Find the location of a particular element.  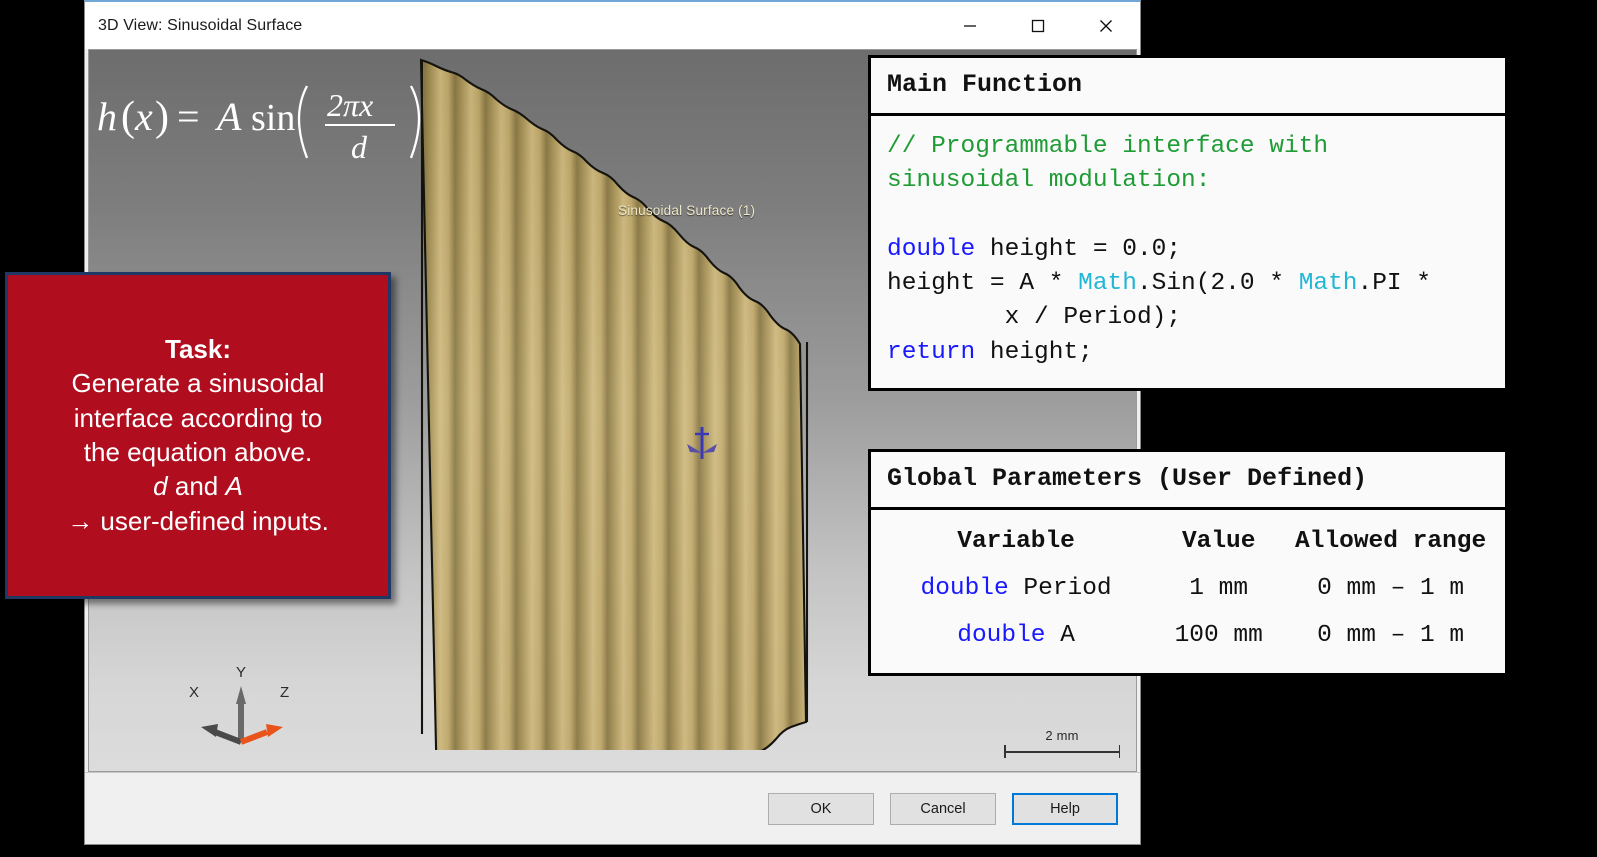

task-symbol-d: d is located at coordinates (160, 486).